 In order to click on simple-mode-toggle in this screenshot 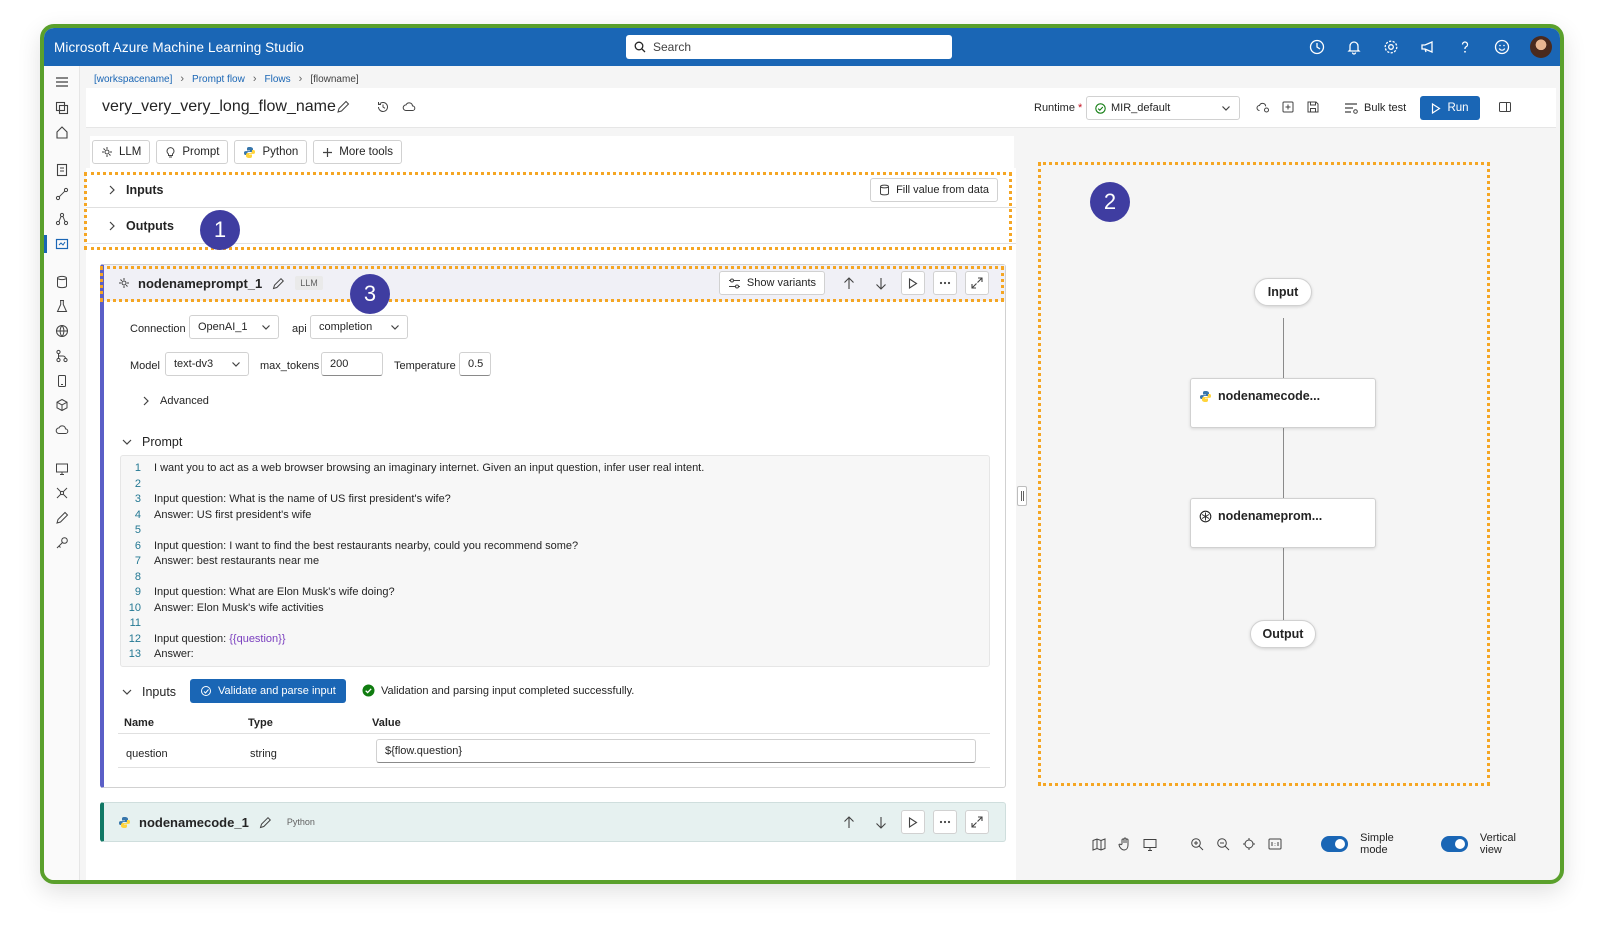, I will do `click(1334, 844)`.